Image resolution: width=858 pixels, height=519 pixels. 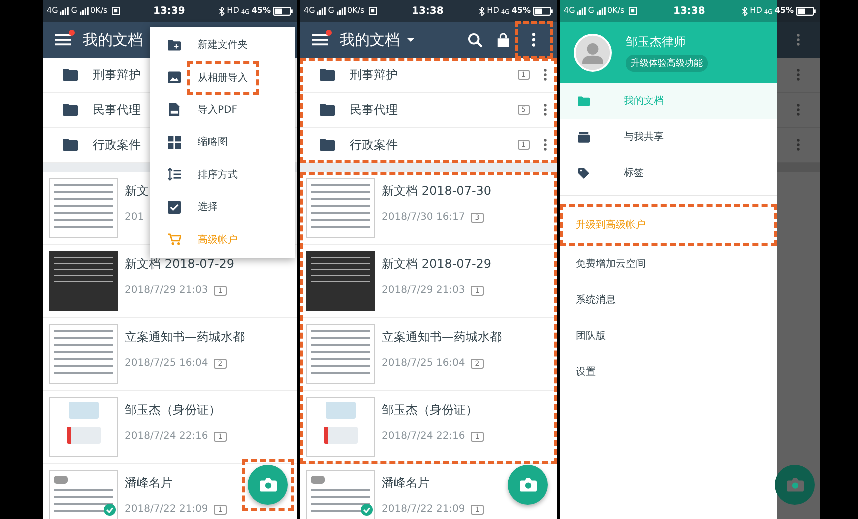 I want to click on user-name: 邹玉杰律师, so click(x=656, y=42).